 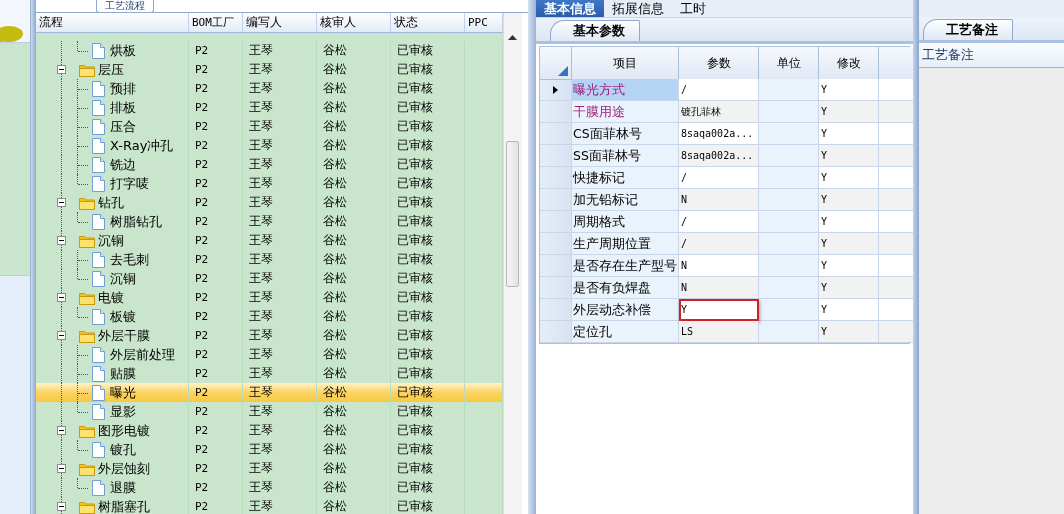 I want to click on notes-header: 工艺备注, so click(x=991, y=55).